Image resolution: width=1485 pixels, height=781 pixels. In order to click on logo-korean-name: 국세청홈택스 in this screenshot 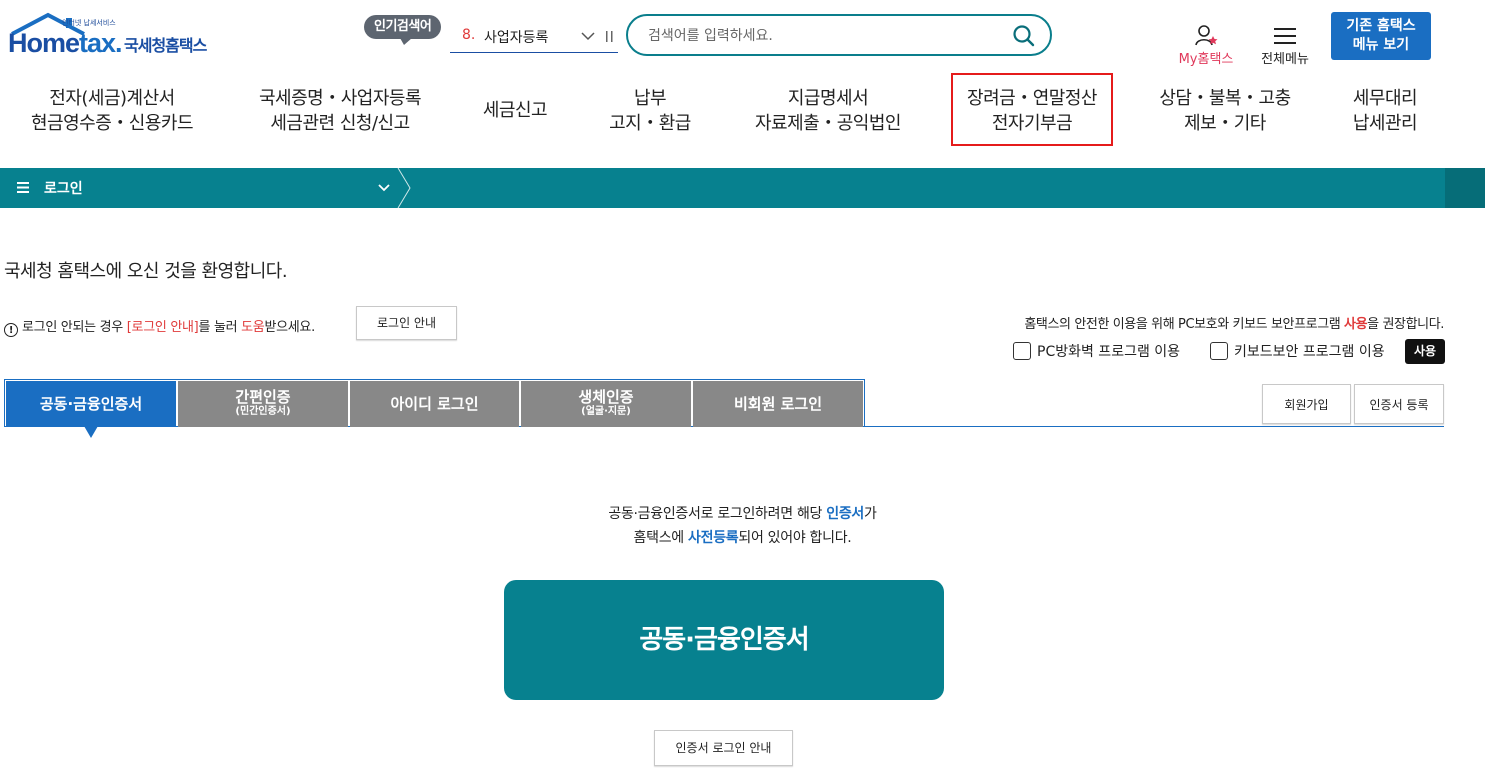, I will do `click(165, 45)`.